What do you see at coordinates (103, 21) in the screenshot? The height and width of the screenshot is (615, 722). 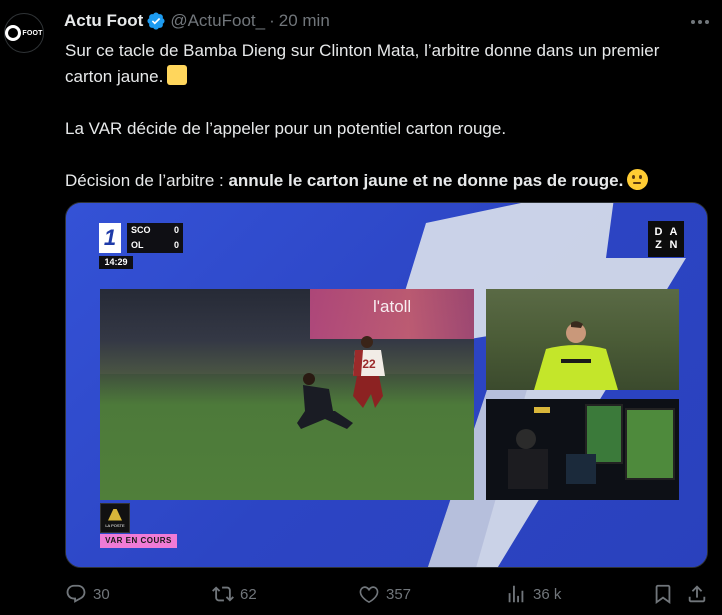 I see `author-display-name: Actu Foot` at bounding box center [103, 21].